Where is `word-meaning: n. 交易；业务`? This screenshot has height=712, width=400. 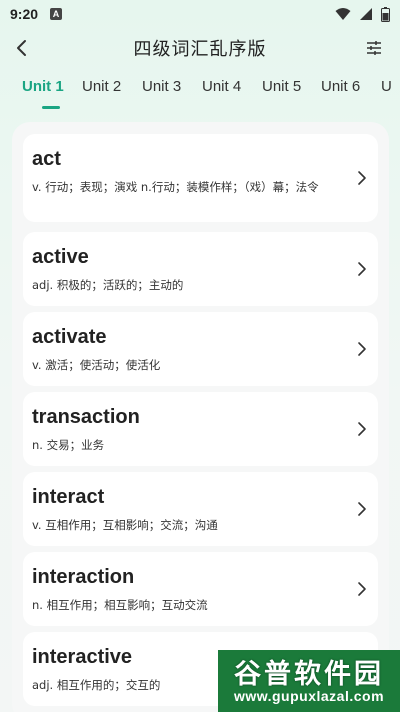 word-meaning: n. 交易；业务 is located at coordinates (68, 445).